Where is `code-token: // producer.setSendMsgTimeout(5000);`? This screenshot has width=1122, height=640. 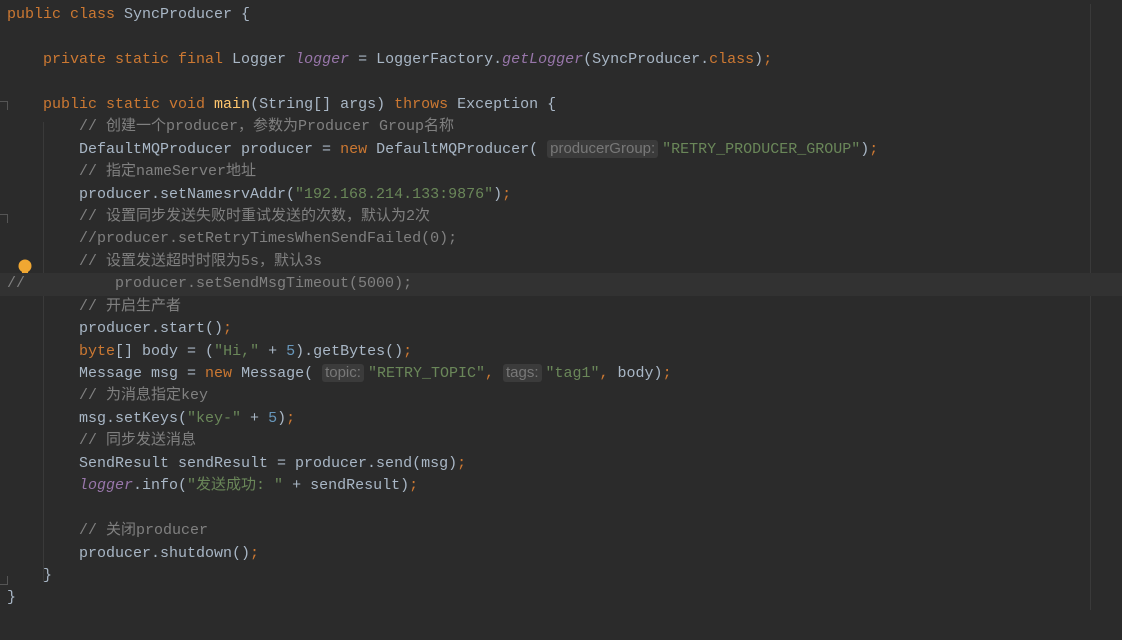 code-token: // producer.setSendMsgTimeout(5000); is located at coordinates (210, 284).